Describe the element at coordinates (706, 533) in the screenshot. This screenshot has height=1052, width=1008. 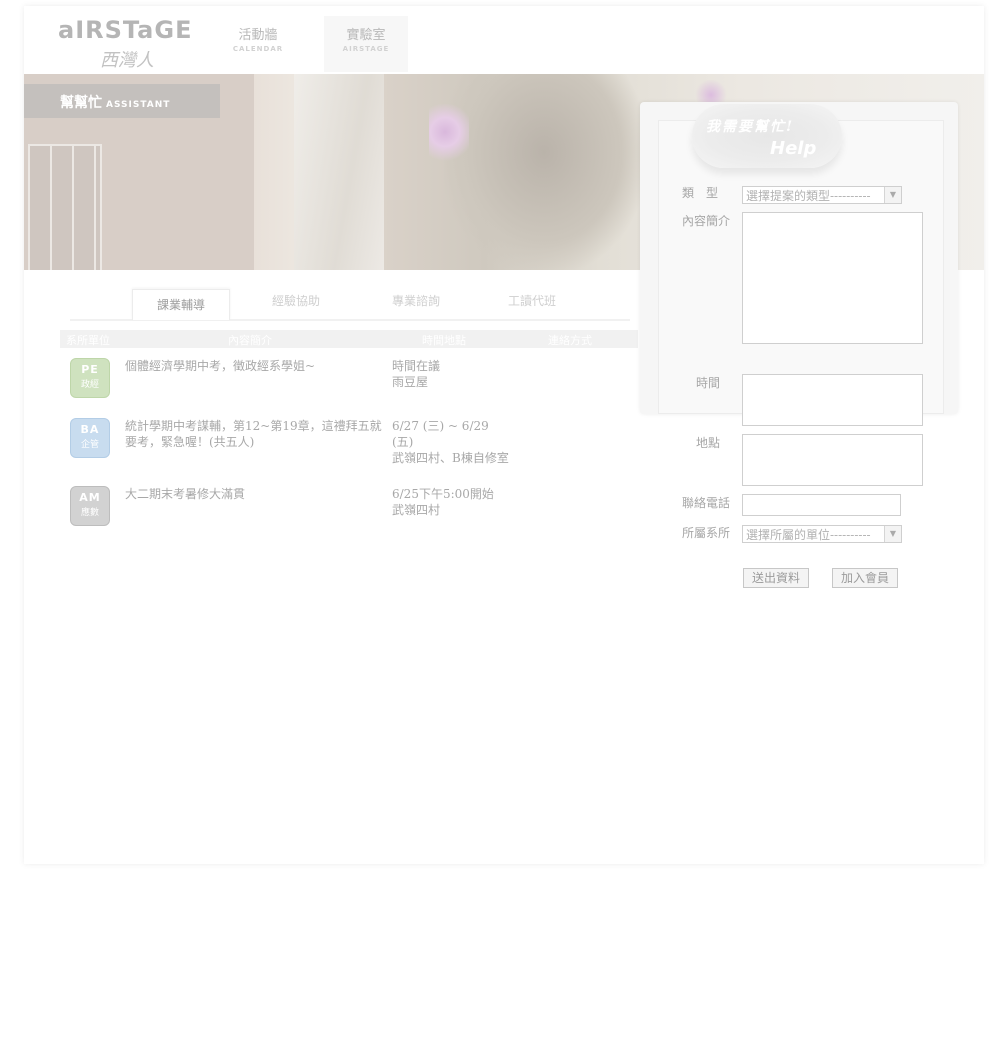
I see `dept-label: 所屬系所` at that location.